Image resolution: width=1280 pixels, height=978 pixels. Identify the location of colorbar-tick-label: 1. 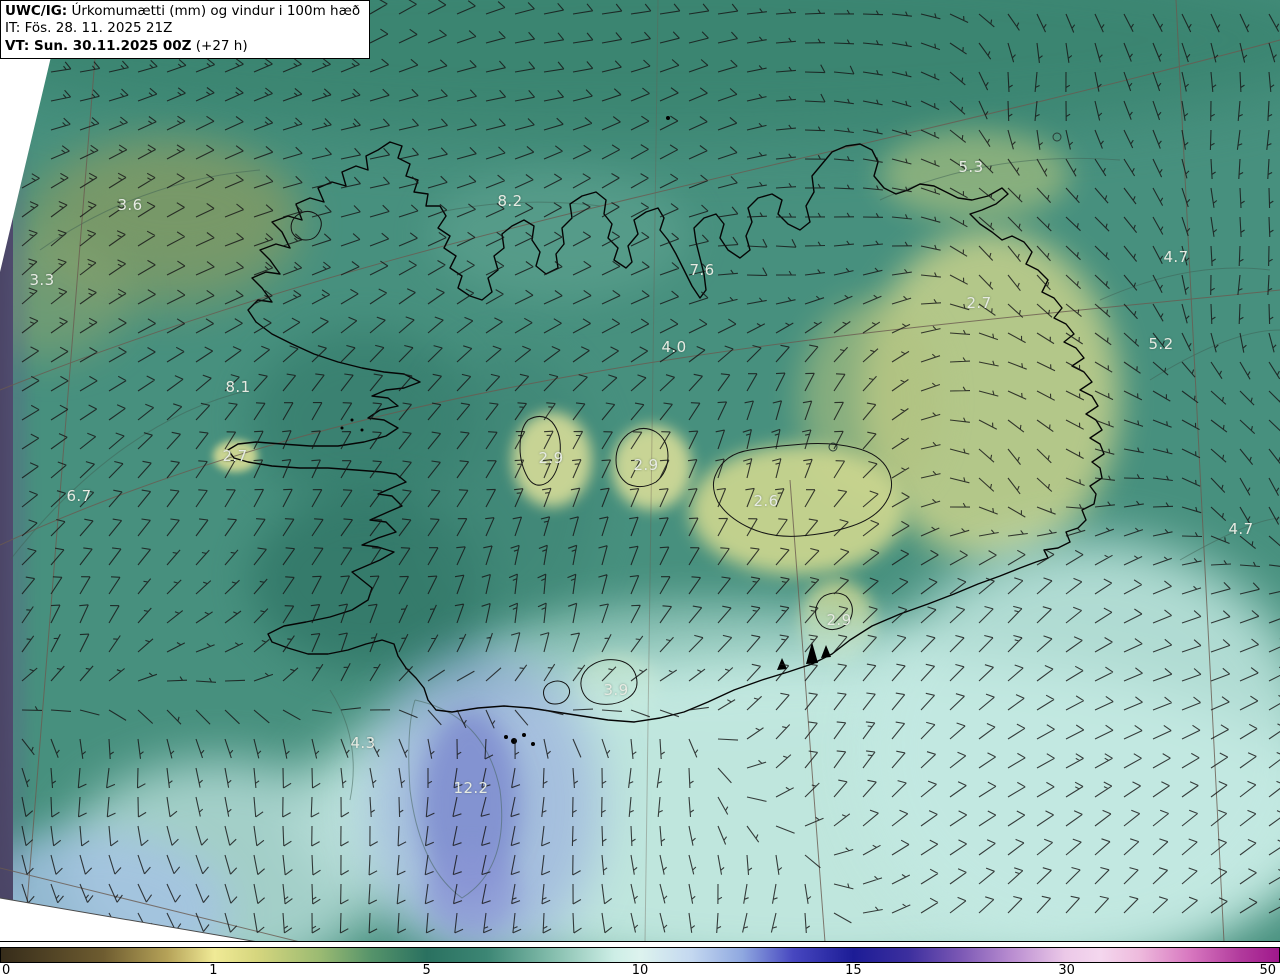
(213, 970).